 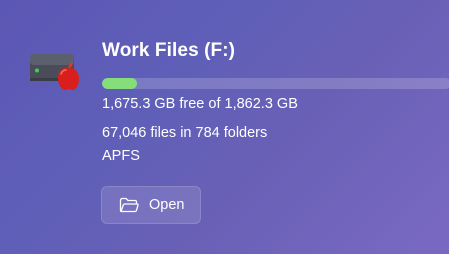 I want to click on storage-usage-fill, so click(x=119, y=83).